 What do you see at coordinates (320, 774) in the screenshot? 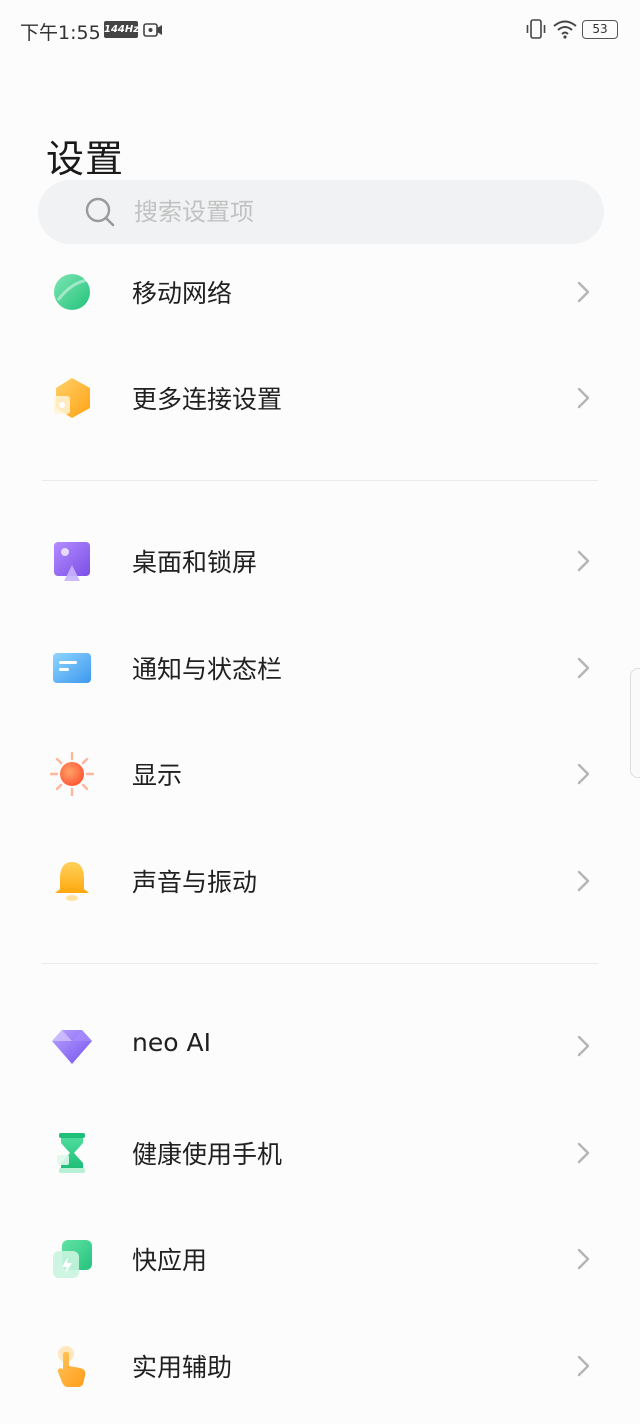
I see `settings-item-display: 显示` at bounding box center [320, 774].